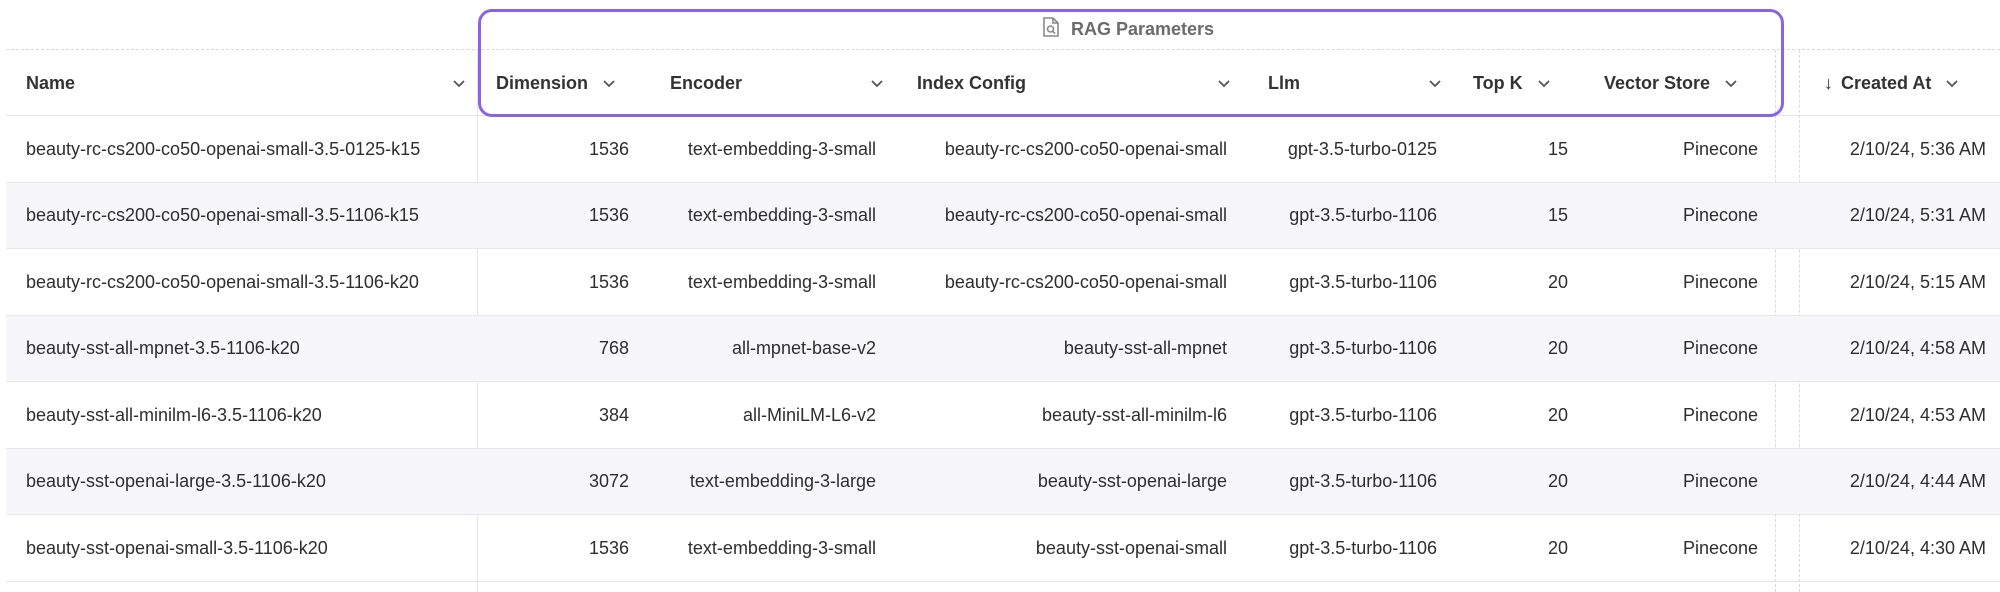 This screenshot has height=592, width=2000. Describe the element at coordinates (1886, 82) in the screenshot. I see `column-header-label: Created At` at that location.